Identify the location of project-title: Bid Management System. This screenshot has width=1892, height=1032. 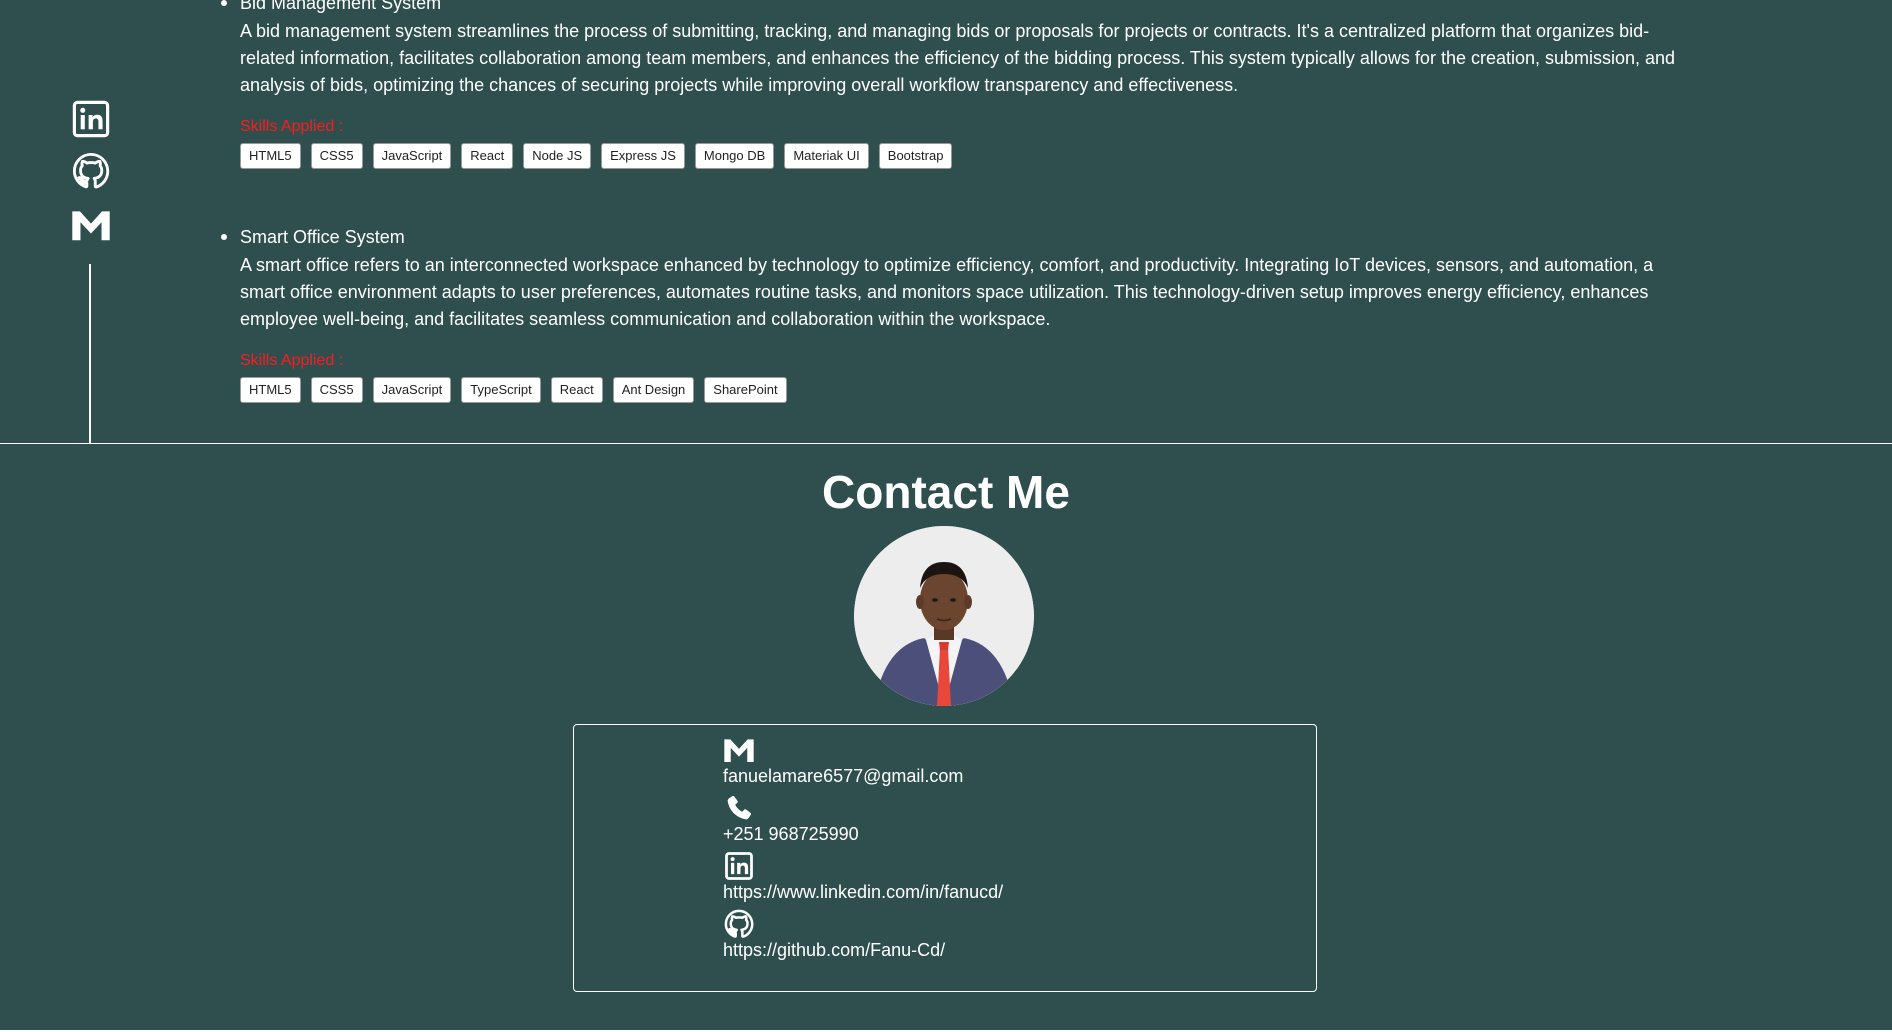
(950, 7).